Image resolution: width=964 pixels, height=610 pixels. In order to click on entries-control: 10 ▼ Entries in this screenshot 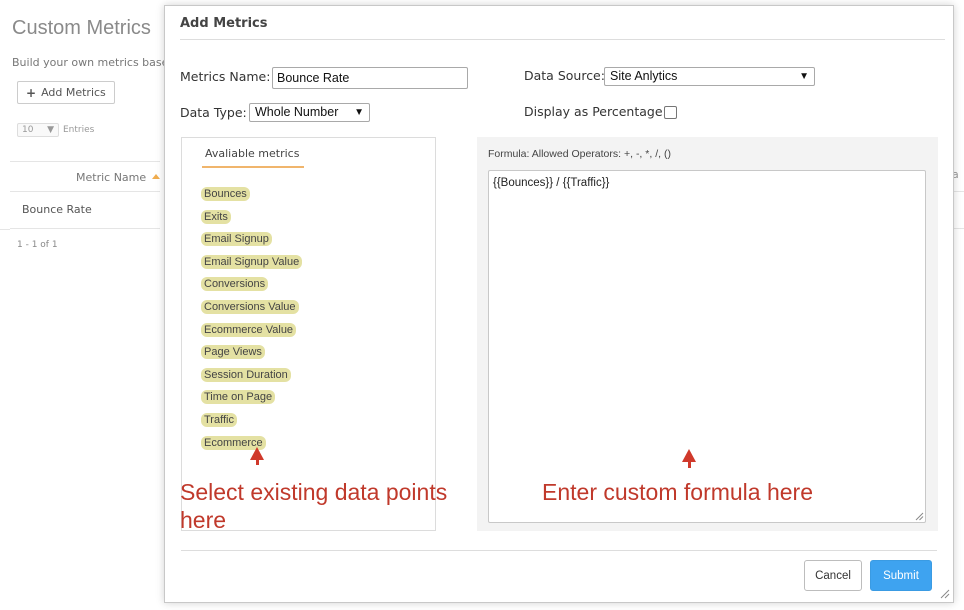, I will do `click(55, 130)`.